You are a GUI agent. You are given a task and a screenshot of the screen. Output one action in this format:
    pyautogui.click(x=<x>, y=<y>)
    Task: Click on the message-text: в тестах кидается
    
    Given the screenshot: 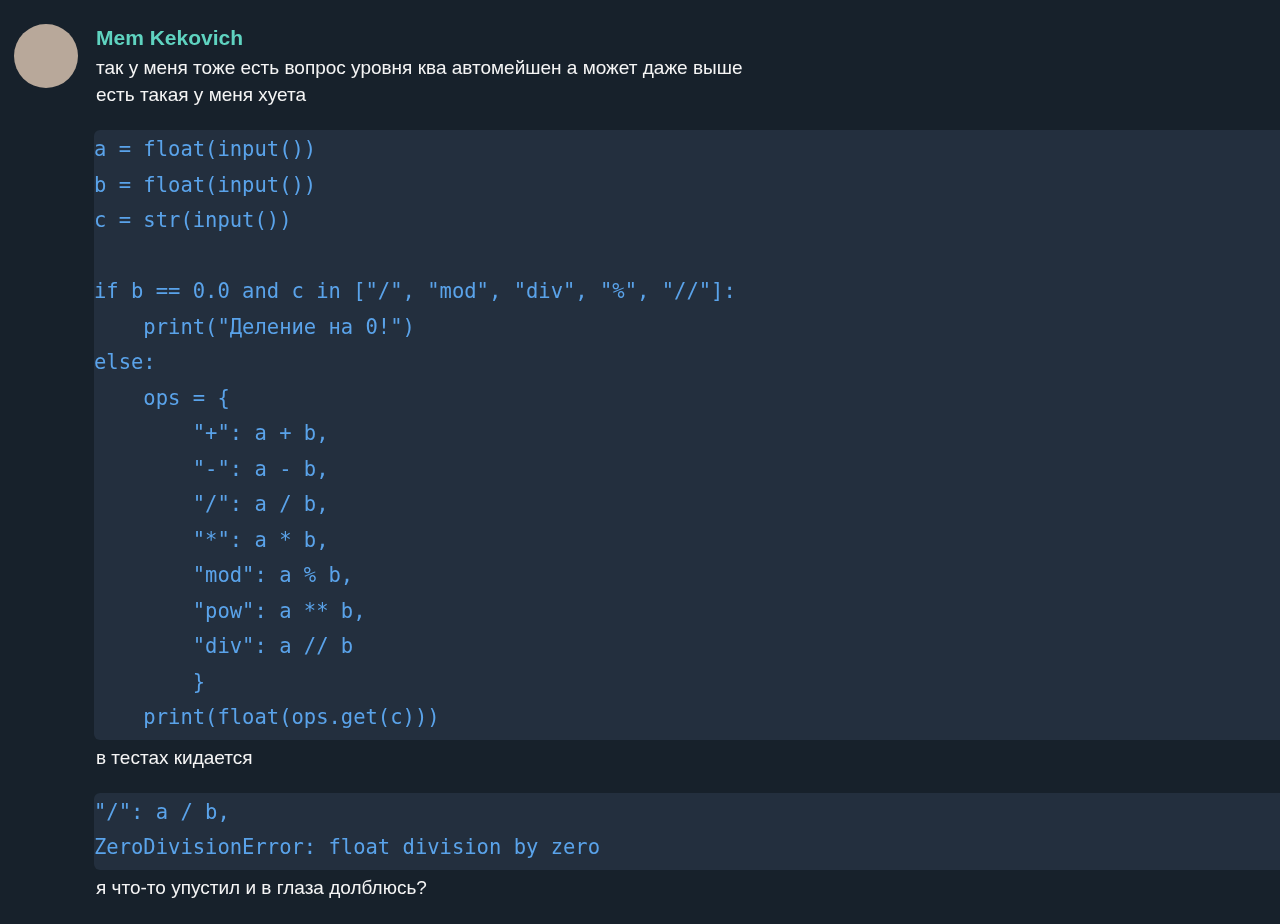 What is the action you would take?
    pyautogui.click(x=175, y=757)
    